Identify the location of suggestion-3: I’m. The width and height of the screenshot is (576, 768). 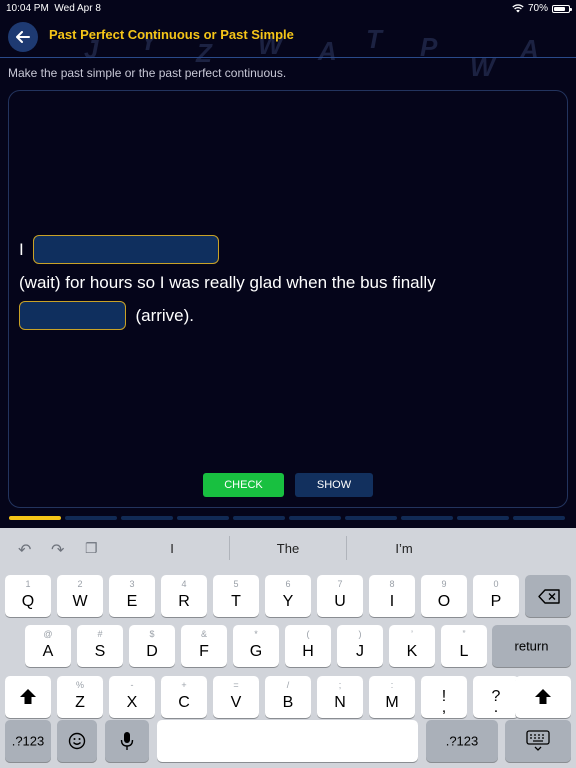
(404, 548).